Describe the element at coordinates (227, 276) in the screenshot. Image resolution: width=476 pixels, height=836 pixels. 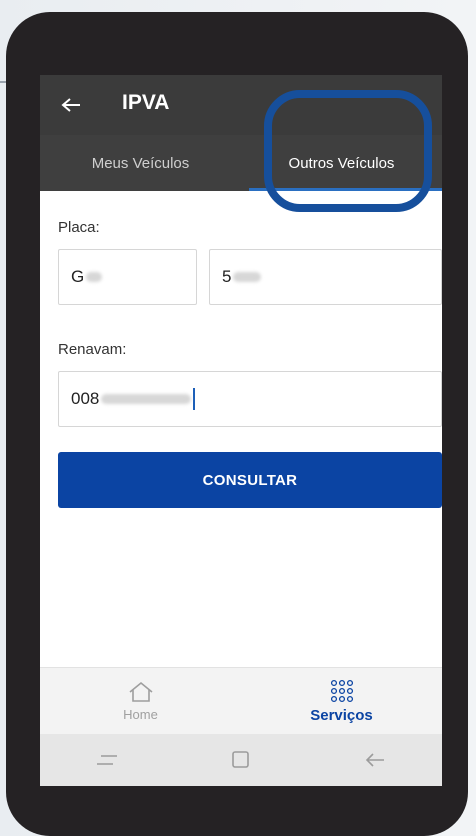
I see `placa-numbers-value: 5` at that location.